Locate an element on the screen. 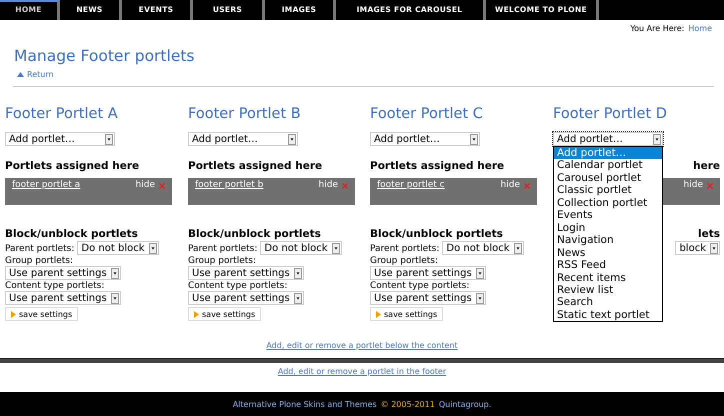 This screenshot has width=724, height=416. dropdown-option: Static text portlet is located at coordinates (608, 315).